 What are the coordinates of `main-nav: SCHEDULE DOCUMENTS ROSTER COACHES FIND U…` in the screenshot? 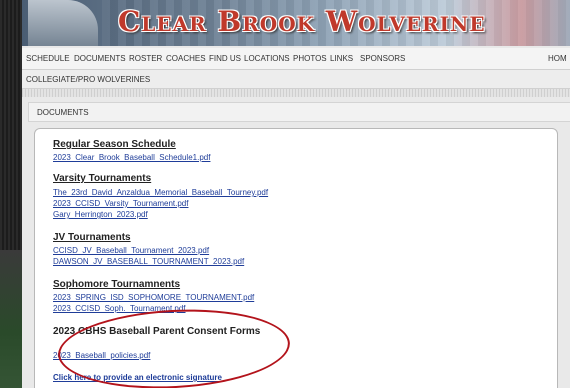 It's located at (296, 59).